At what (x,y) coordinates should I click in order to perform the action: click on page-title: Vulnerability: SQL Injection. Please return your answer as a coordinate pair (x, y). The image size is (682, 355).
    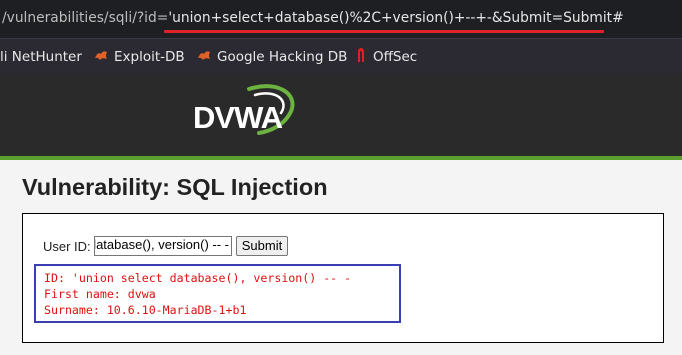
    Looking at the image, I should click on (175, 187).